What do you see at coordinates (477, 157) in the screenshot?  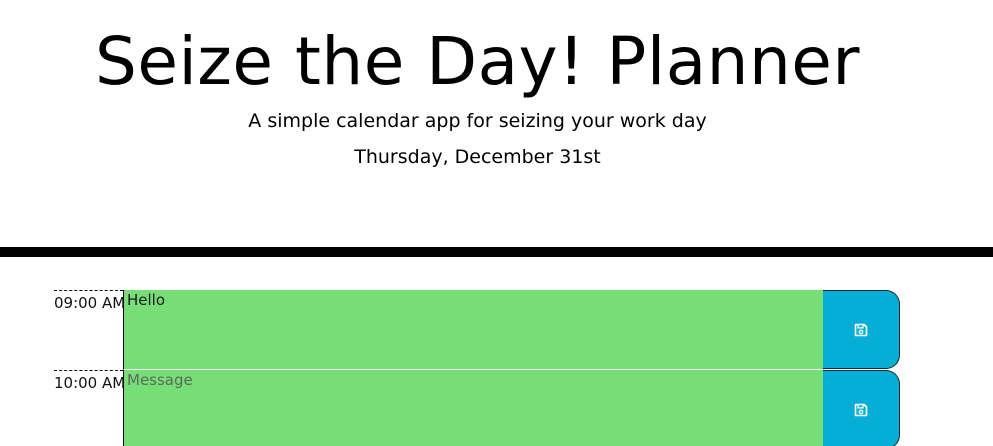 I see `current-day: Thursday, December 31st` at bounding box center [477, 157].